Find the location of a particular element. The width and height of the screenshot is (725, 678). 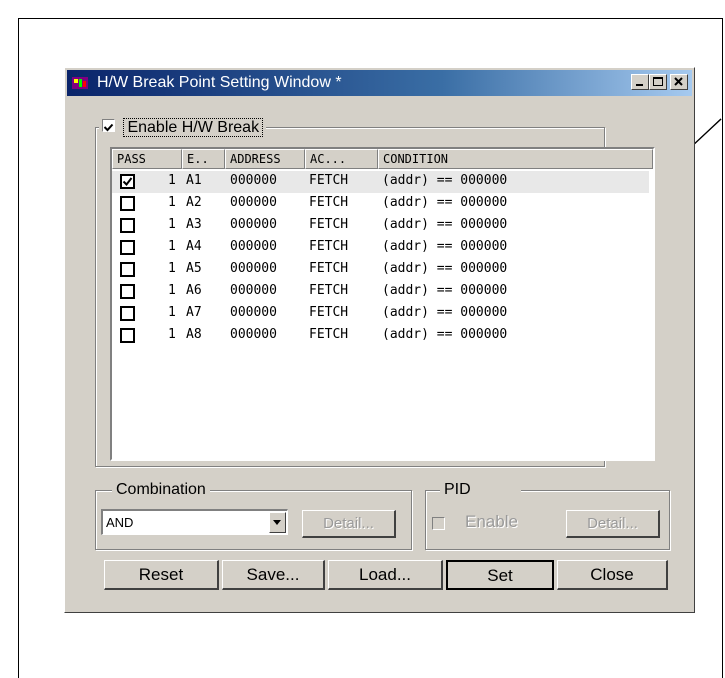

combination-value: AND is located at coordinates (120, 522).